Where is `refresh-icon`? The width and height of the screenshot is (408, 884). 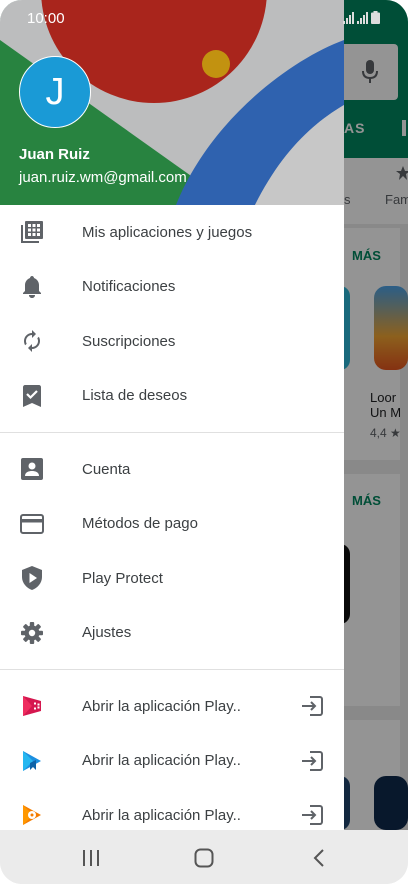
refresh-icon is located at coordinates (32, 341).